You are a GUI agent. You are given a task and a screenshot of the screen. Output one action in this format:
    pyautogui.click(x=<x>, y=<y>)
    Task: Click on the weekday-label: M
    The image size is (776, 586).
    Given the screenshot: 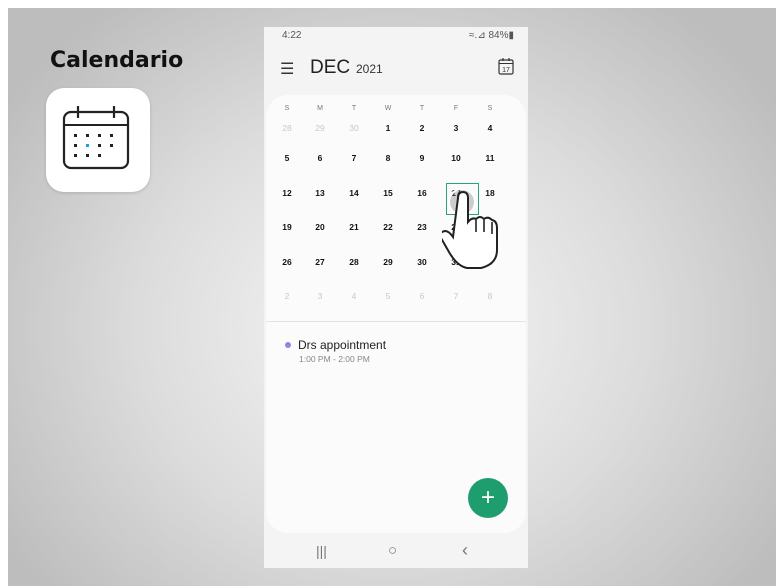 What is the action you would take?
    pyautogui.click(x=320, y=108)
    